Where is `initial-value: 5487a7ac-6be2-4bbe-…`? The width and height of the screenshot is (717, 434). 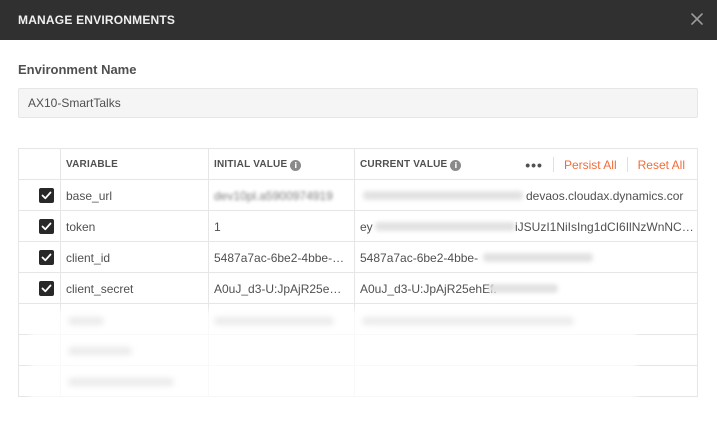
initial-value: 5487a7ac-6be2-4bbe-… is located at coordinates (279, 258).